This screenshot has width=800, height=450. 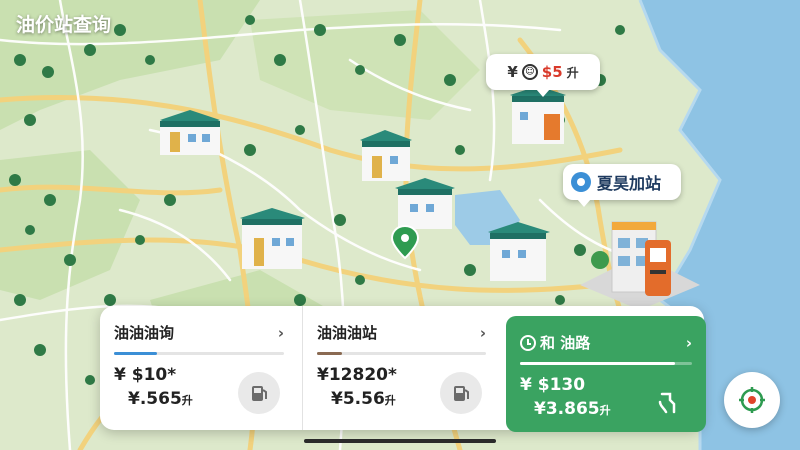 I want to click on station-card-3-active: 和 油路 › ¥ $130 ¥3.865升, so click(x=606, y=374).